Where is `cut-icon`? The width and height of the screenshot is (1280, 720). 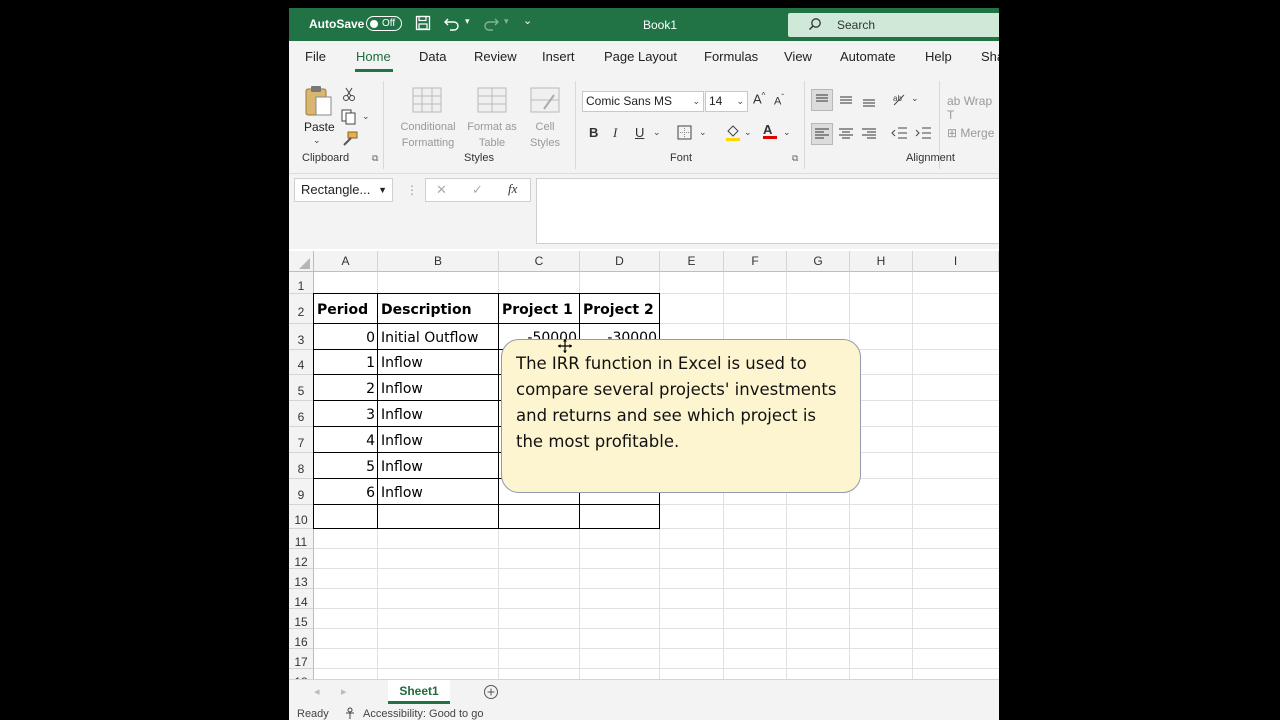 cut-icon is located at coordinates (349, 95).